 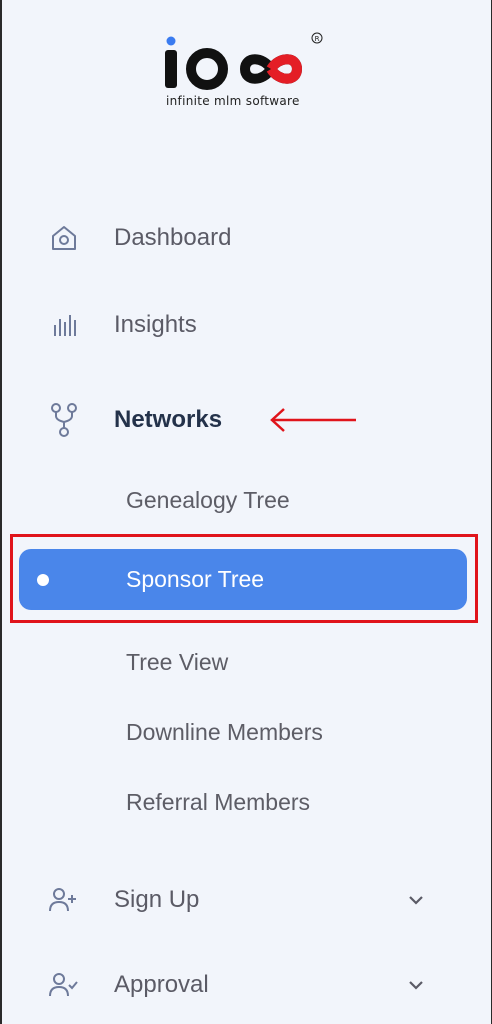 What do you see at coordinates (317, 39) in the screenshot?
I see `svg-text: R` at bounding box center [317, 39].